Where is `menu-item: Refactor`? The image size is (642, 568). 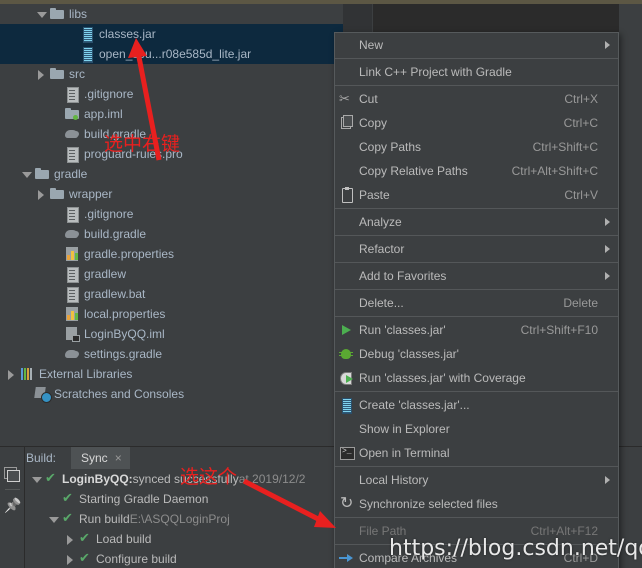
menu-item: Refactor is located at coordinates (476, 249).